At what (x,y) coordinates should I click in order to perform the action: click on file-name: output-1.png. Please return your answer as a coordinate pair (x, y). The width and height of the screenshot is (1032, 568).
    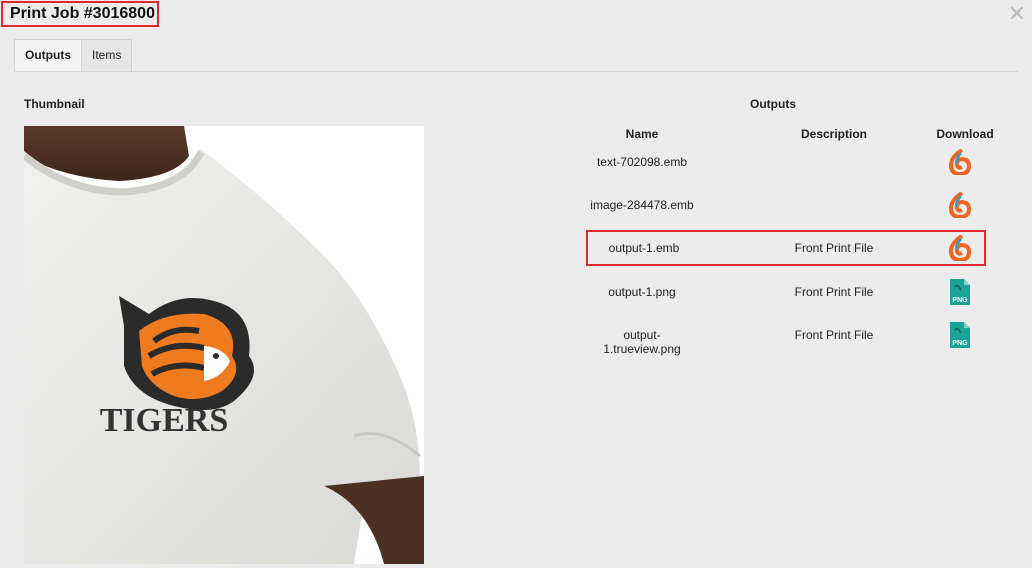
    Looking at the image, I should click on (642, 292).